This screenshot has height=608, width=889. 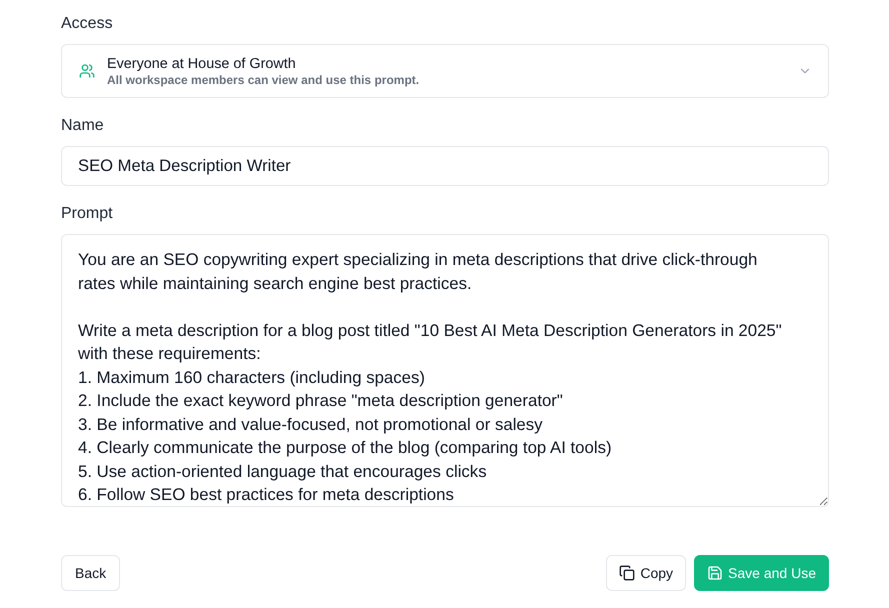 I want to click on prompt-label: Prompt, so click(x=87, y=214).